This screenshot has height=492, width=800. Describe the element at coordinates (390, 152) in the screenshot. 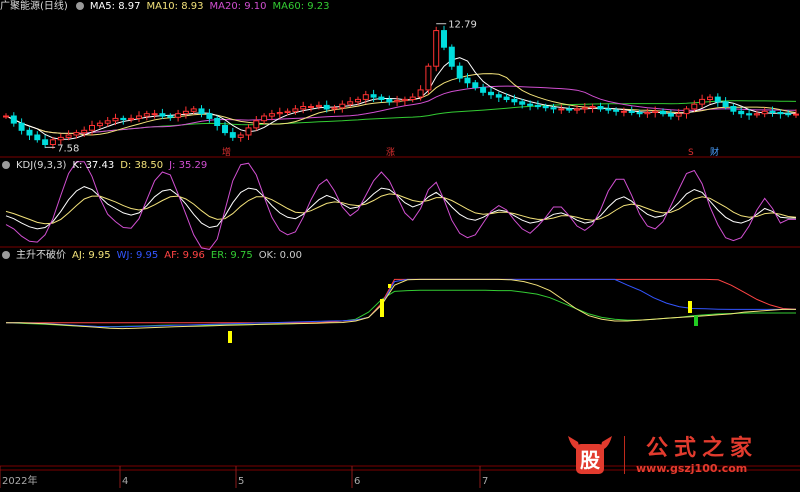

I see `signal-marker: 涨` at that location.